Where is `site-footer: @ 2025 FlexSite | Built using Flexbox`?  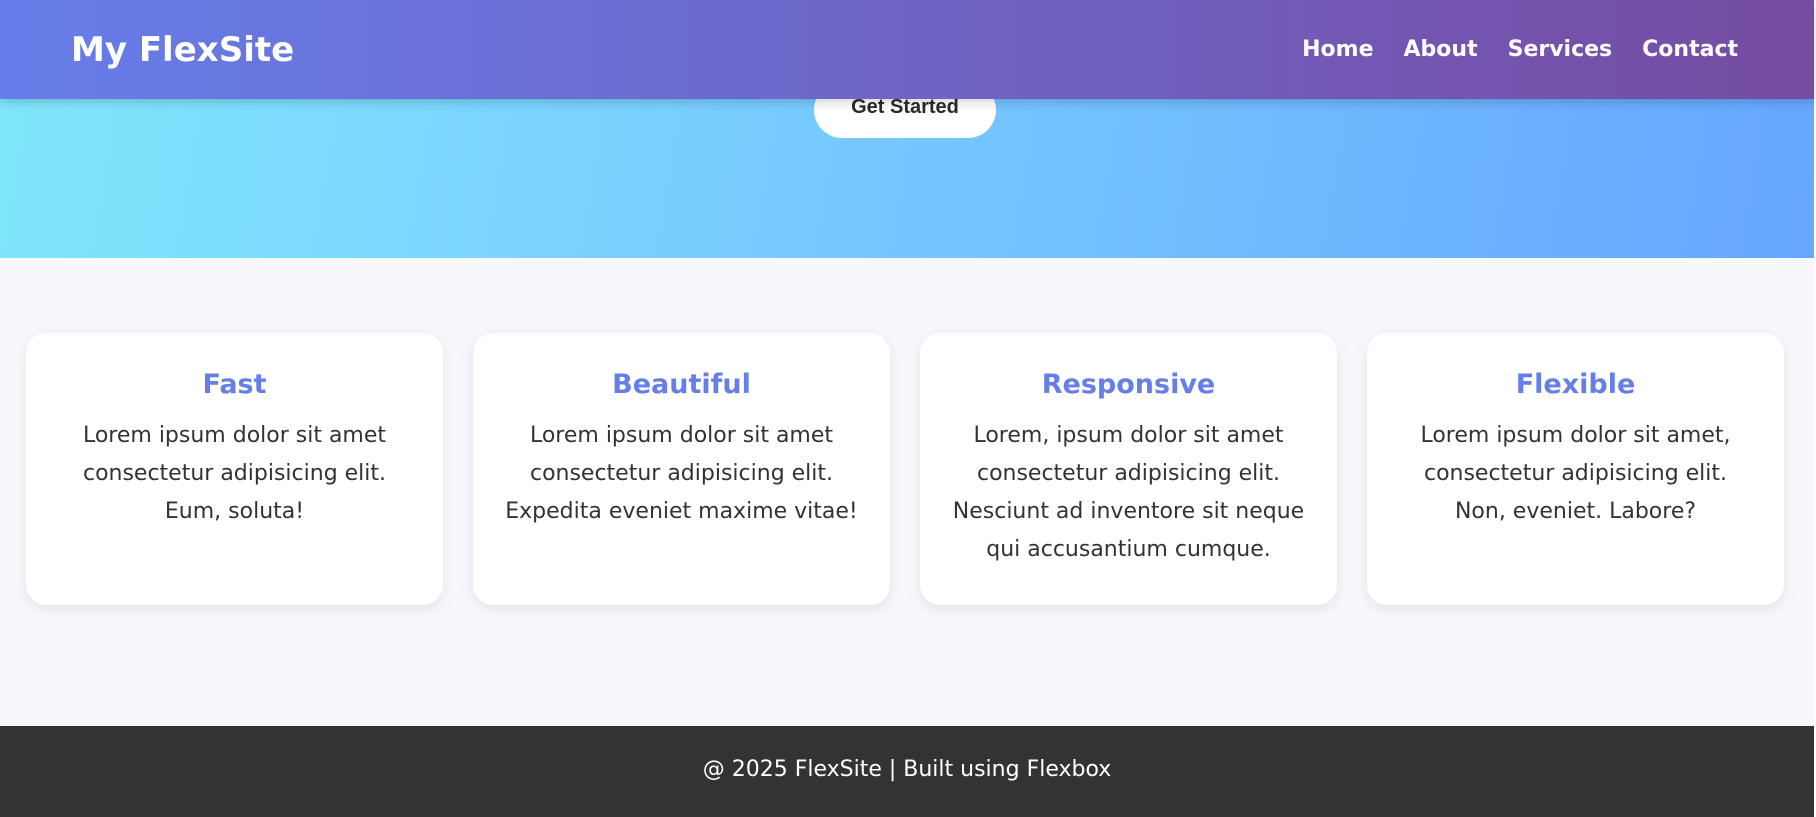 site-footer: @ 2025 FlexSite | Built using Flexbox is located at coordinates (907, 771).